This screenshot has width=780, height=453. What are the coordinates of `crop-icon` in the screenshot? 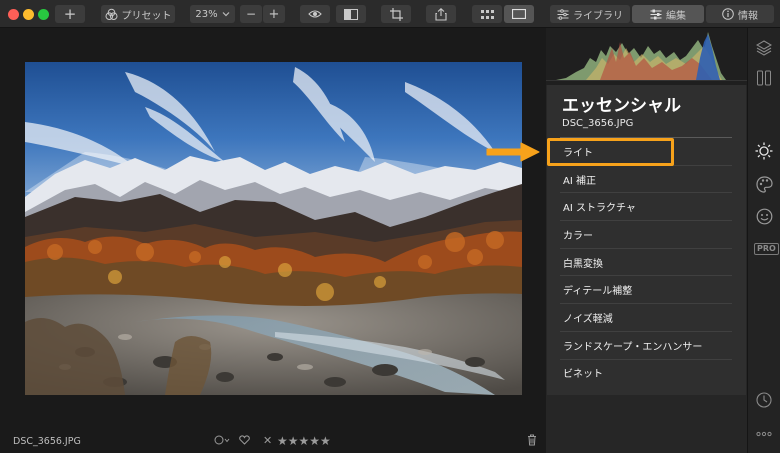 It's located at (396, 14).